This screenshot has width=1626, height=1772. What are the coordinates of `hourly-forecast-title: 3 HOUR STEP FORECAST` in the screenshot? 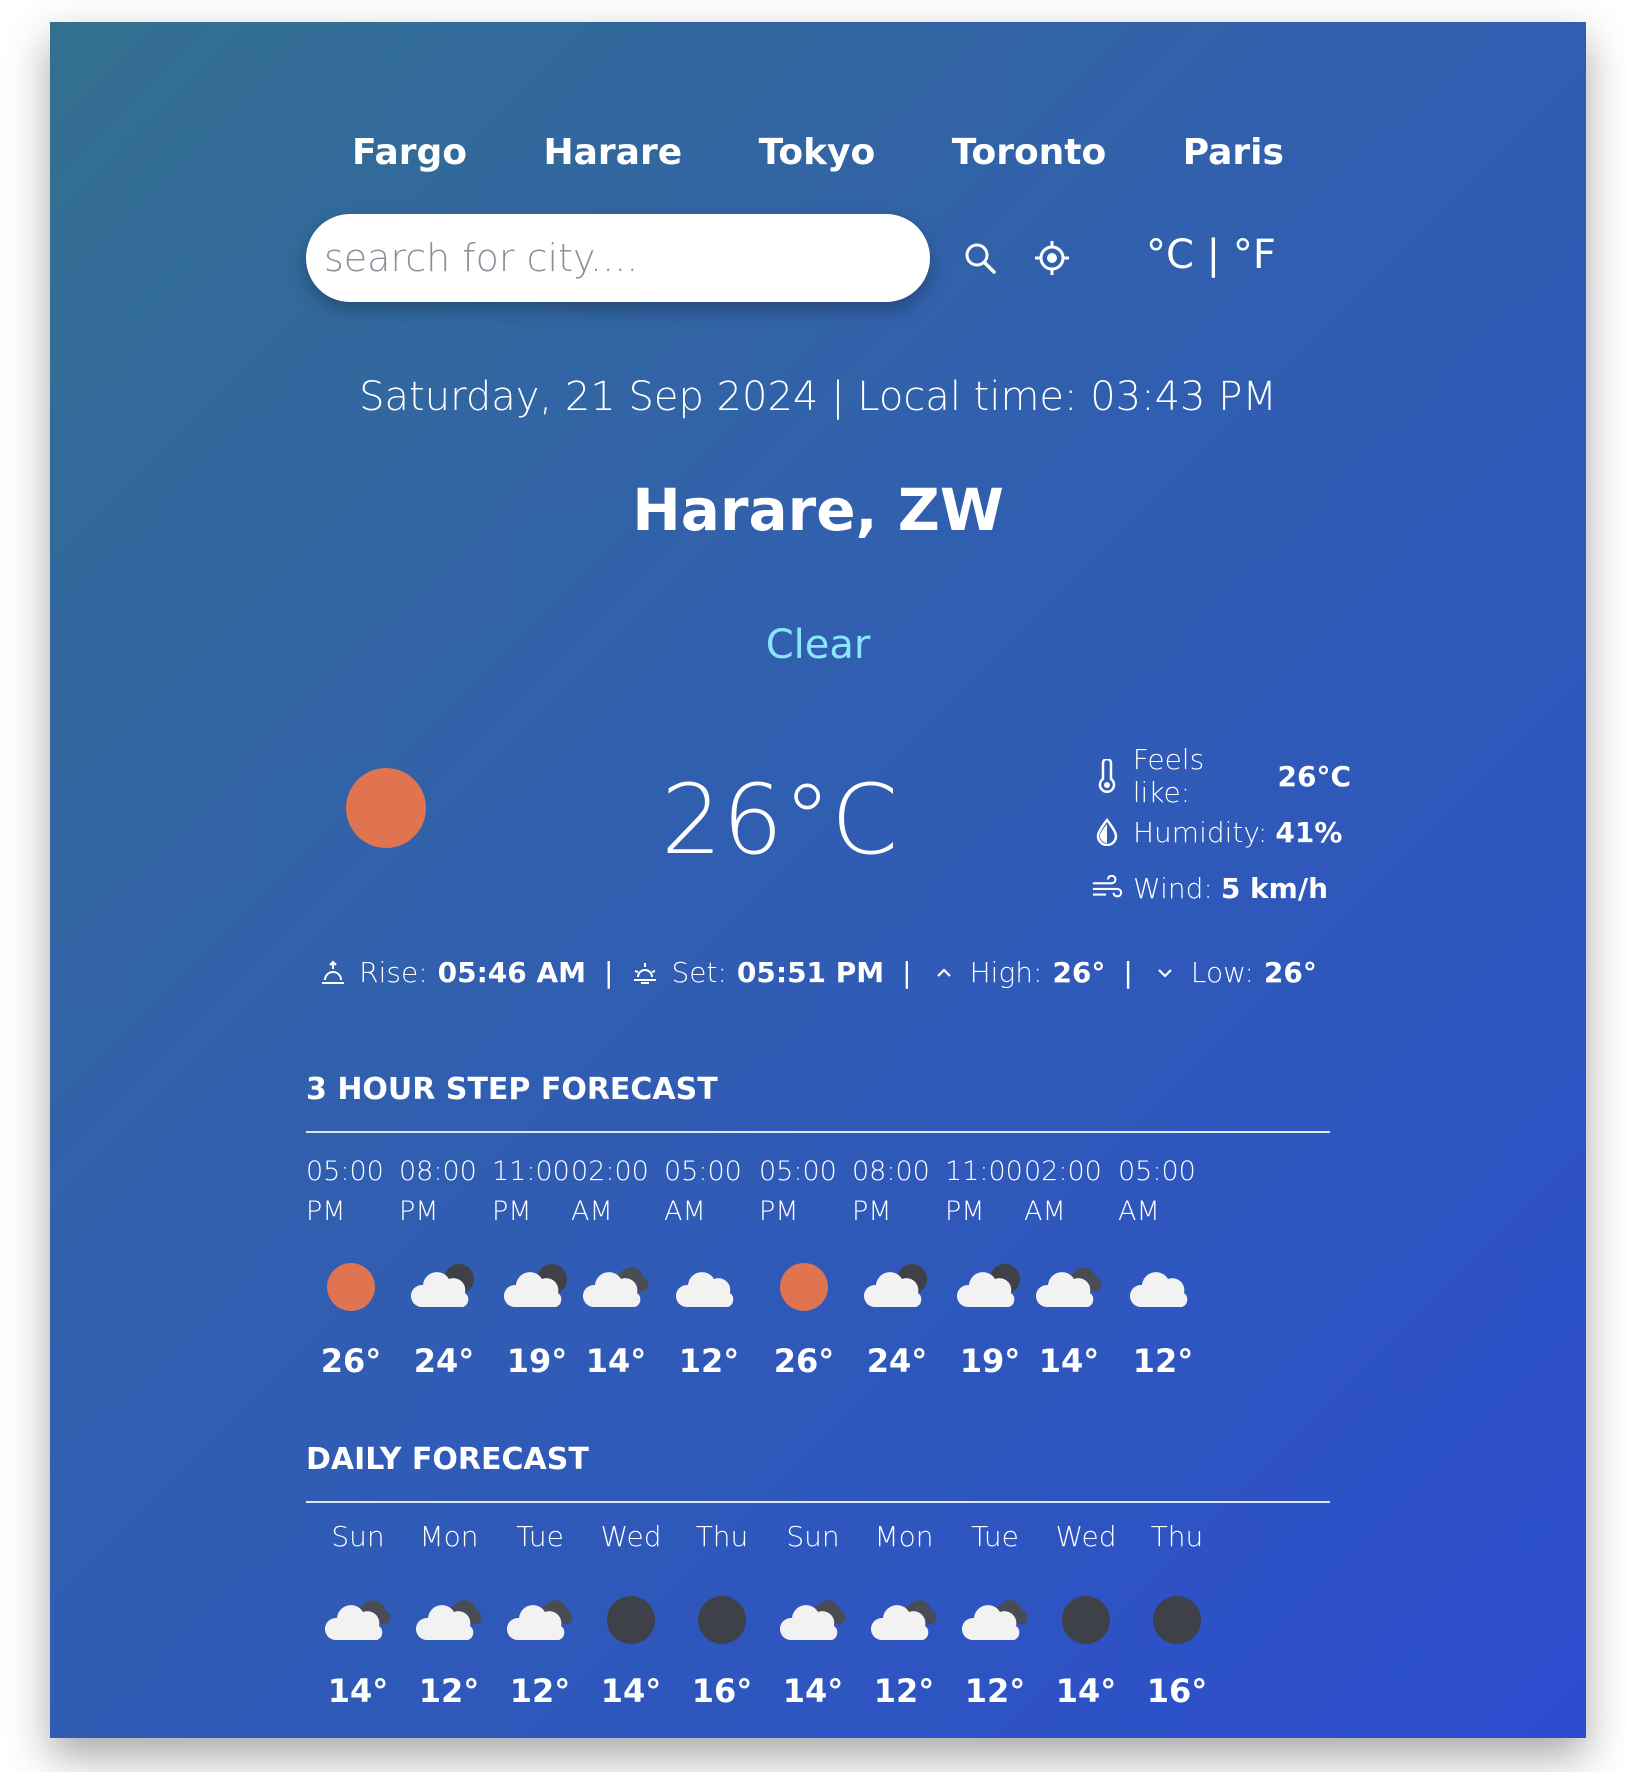 It's located at (512, 1089).